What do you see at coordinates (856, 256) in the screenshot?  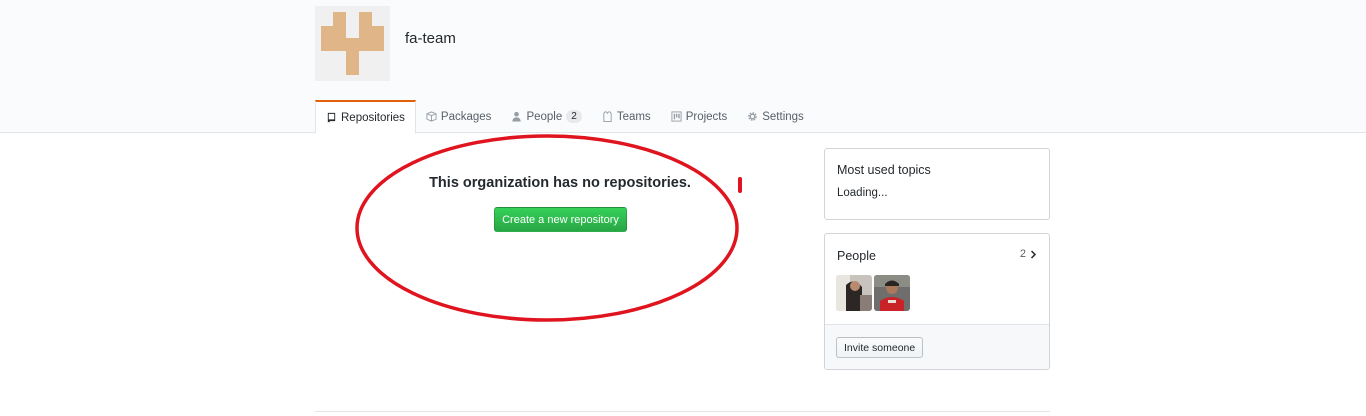 I see `people-title: People` at bounding box center [856, 256].